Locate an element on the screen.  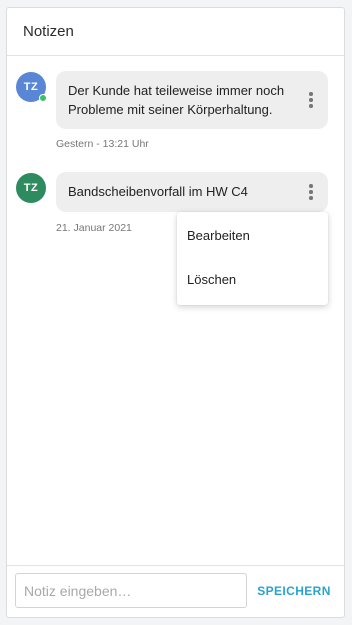
note-timestamp: 21. Januar 2021 is located at coordinates (94, 228).